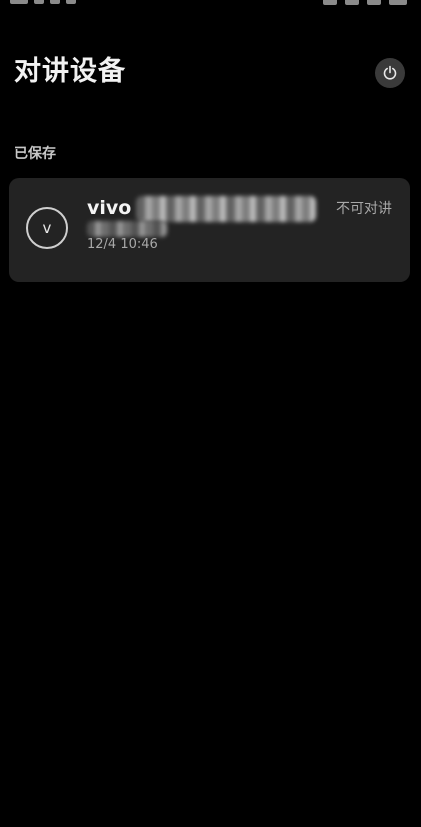 This screenshot has height=827, width=421. I want to click on power-button, so click(390, 73).